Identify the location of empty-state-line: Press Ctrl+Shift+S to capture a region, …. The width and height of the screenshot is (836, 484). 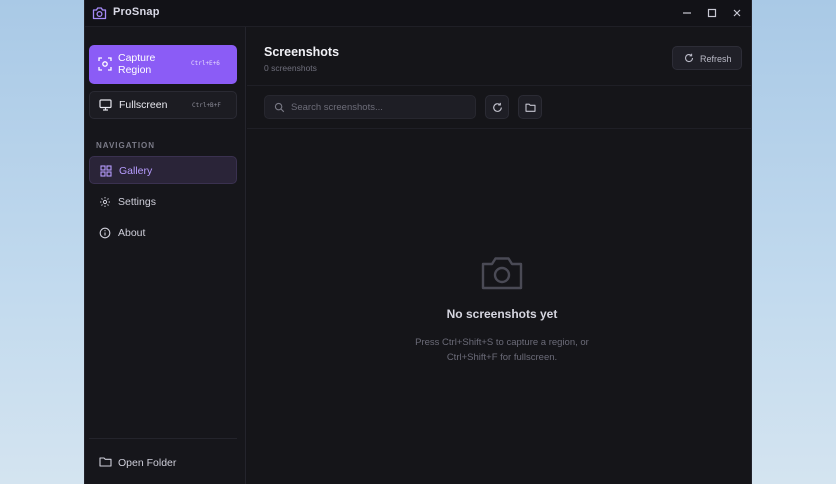
(502, 342).